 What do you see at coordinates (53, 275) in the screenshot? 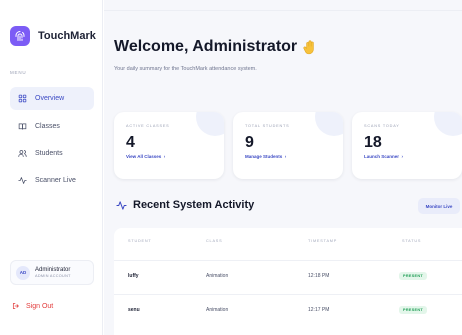
I see `user-role: ADMIN ACCOUNT` at bounding box center [53, 275].